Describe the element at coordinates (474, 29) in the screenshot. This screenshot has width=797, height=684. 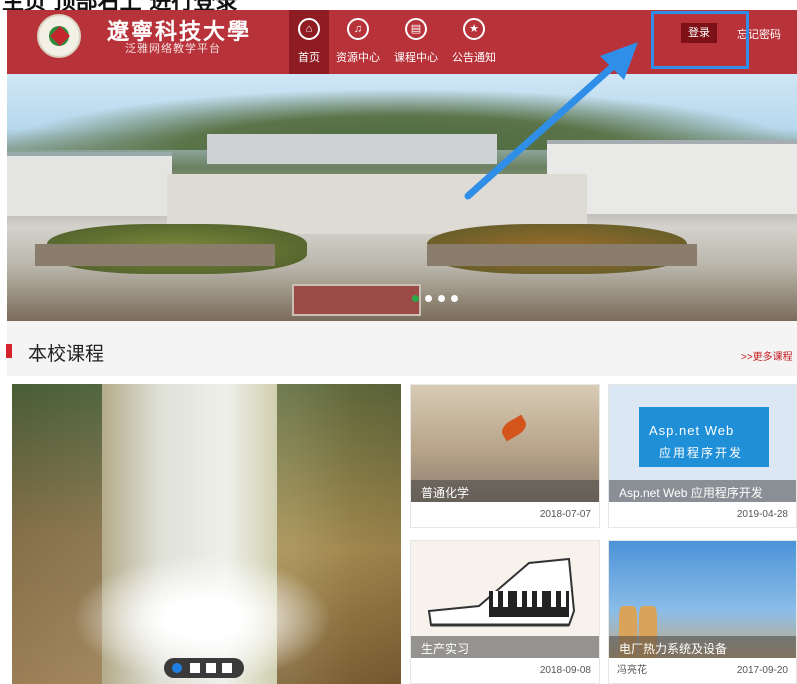
I see `star-icon: ★` at that location.